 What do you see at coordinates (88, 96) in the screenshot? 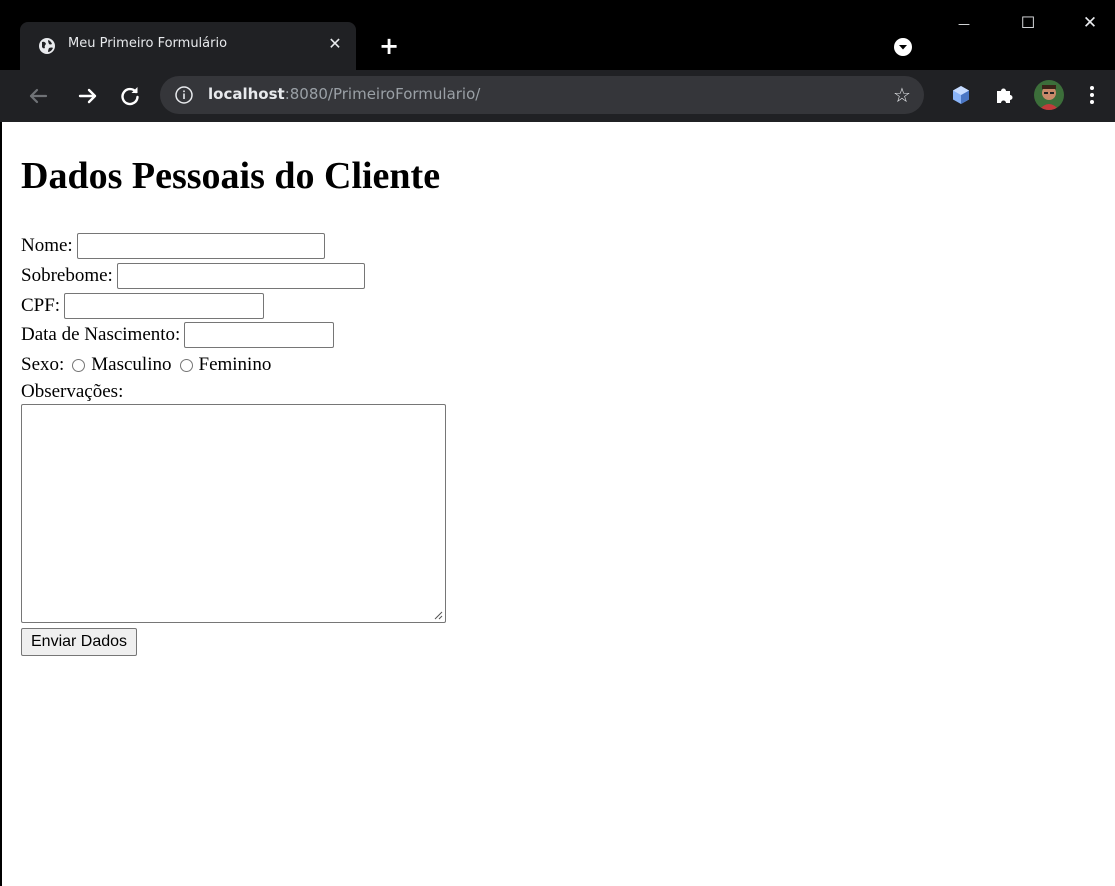
I see `forward-arrow-icon` at bounding box center [88, 96].